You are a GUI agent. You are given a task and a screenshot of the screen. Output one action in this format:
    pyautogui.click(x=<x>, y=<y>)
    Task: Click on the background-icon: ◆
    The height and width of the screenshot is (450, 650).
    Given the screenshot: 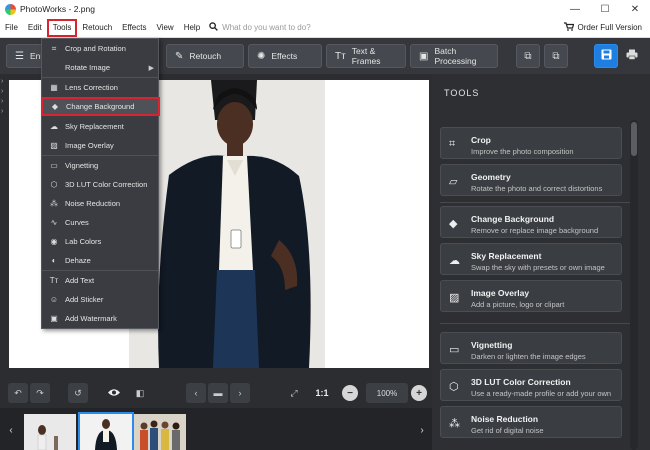 What is the action you would take?
    pyautogui.click(x=55, y=106)
    